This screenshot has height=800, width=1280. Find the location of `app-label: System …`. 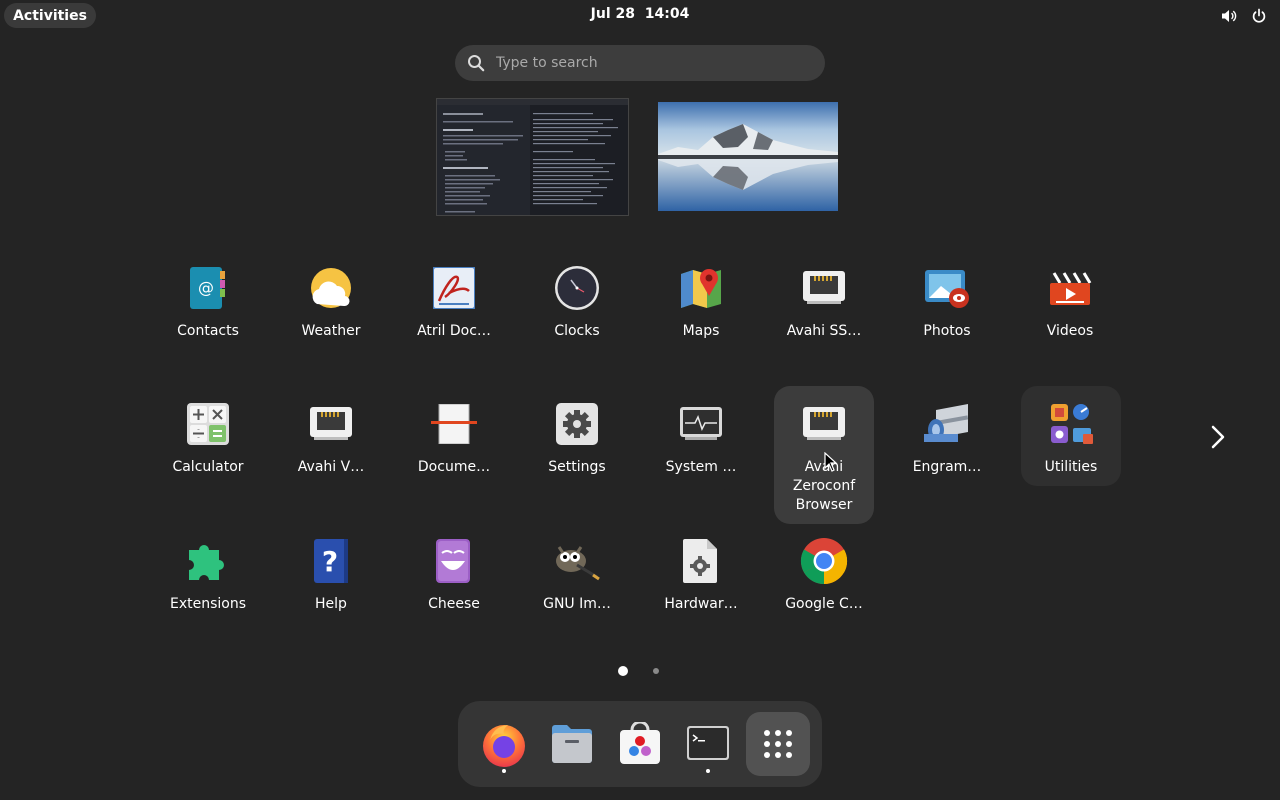

app-label: System … is located at coordinates (701, 467).